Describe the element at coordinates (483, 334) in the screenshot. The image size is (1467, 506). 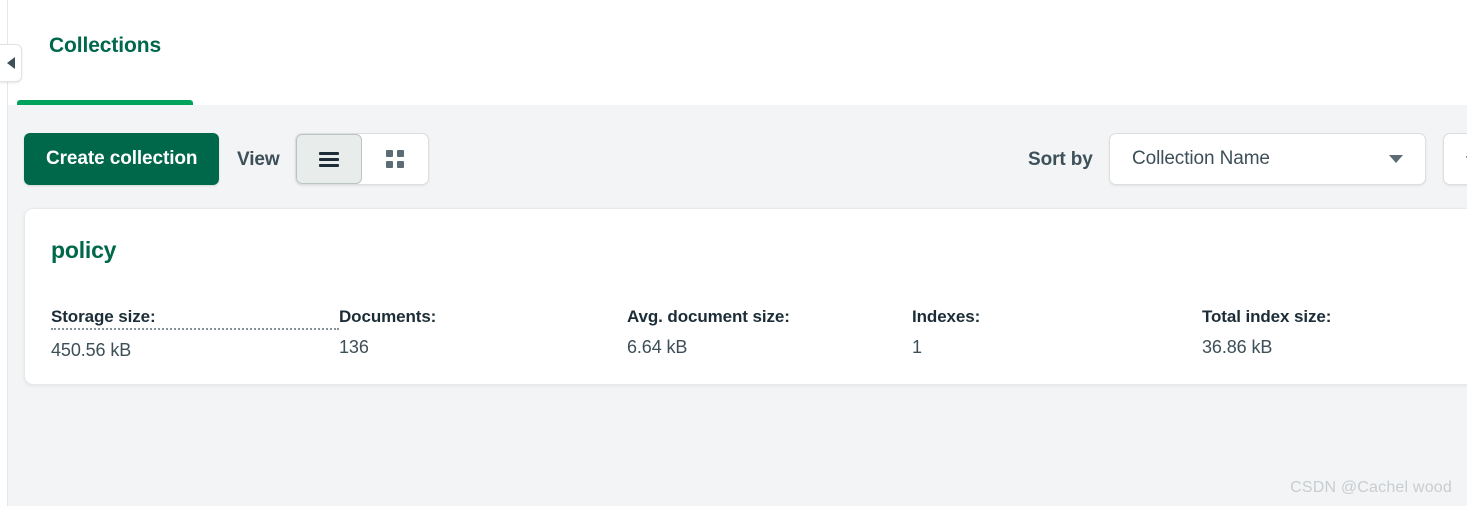
I see `stat-documents: Documents: 136` at that location.